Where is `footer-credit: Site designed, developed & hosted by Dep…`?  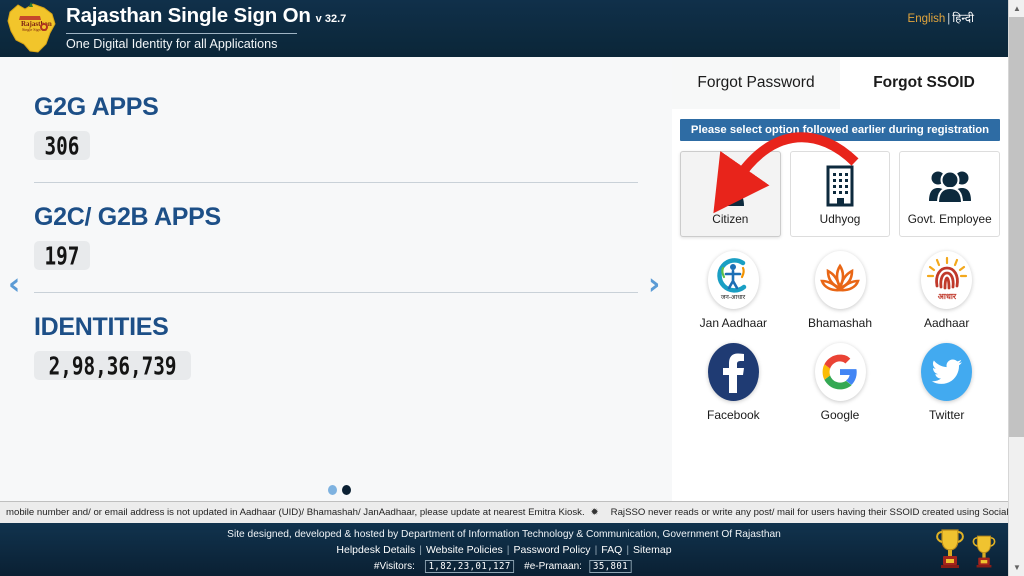
footer-credit: Site designed, developed & hosted by Dep… is located at coordinates (504, 534).